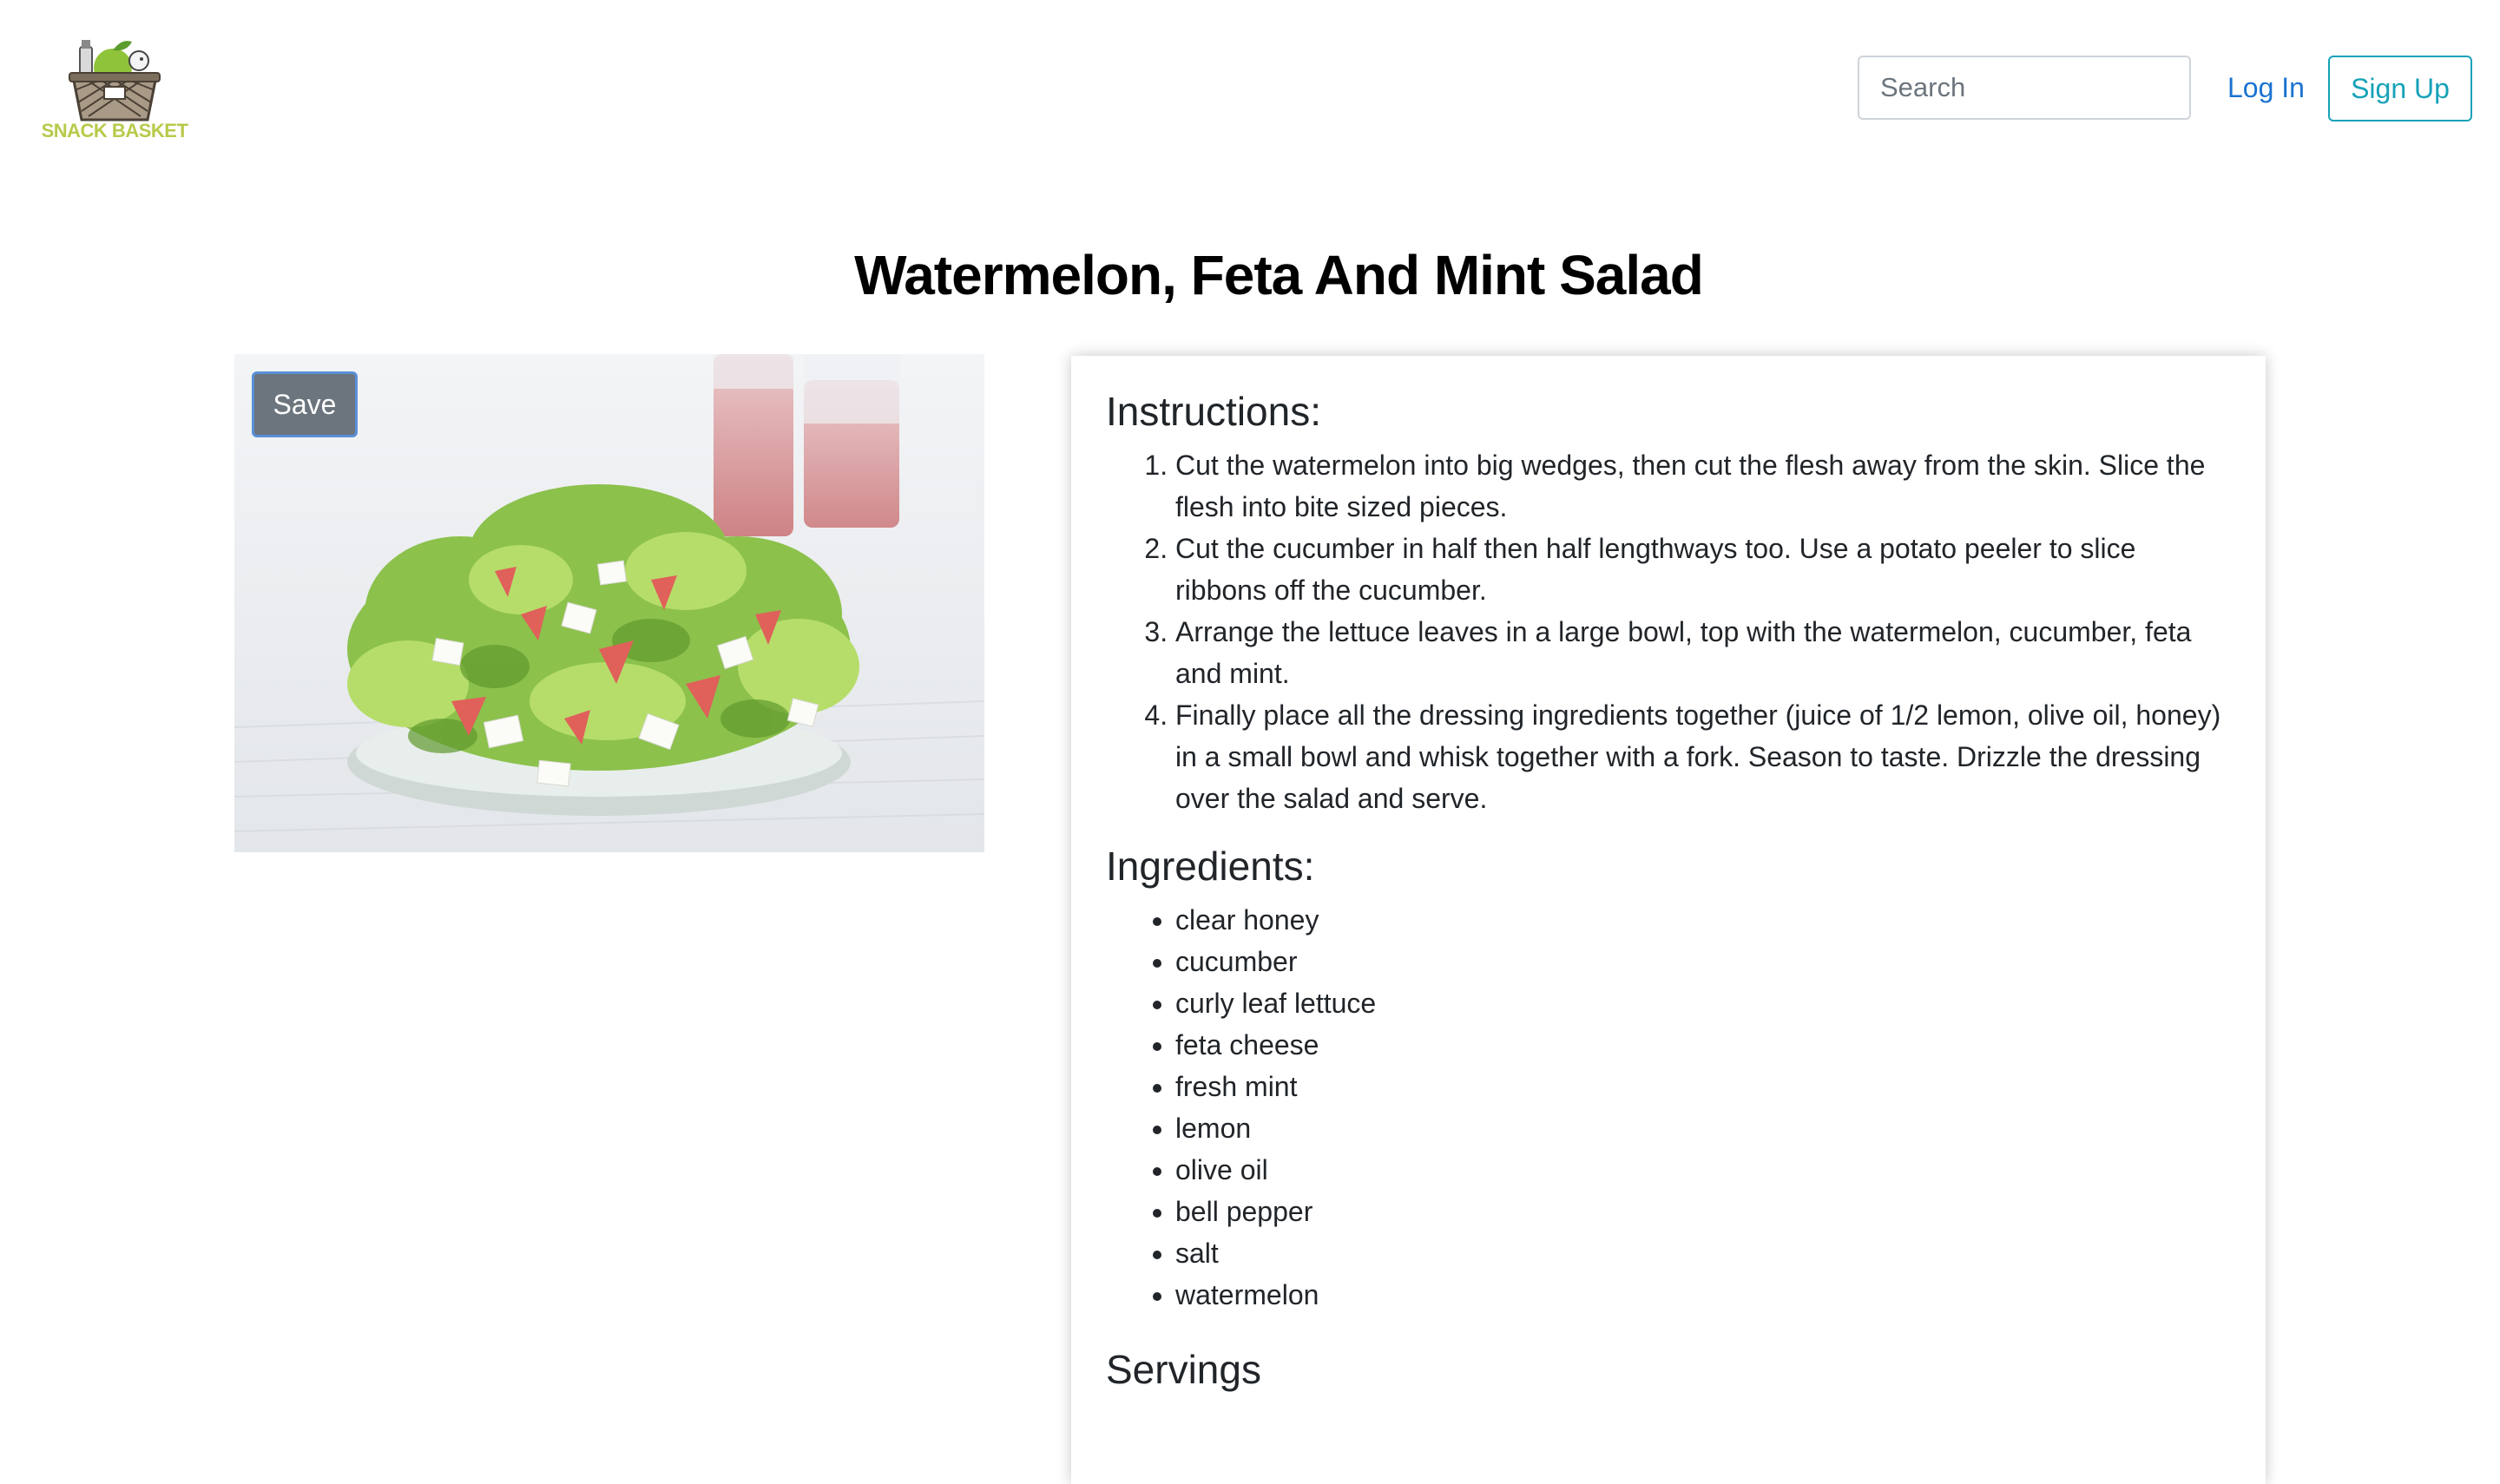 Image resolution: width=2500 pixels, height=1484 pixels. I want to click on instructions-heading: Instructions:, so click(1213, 412).